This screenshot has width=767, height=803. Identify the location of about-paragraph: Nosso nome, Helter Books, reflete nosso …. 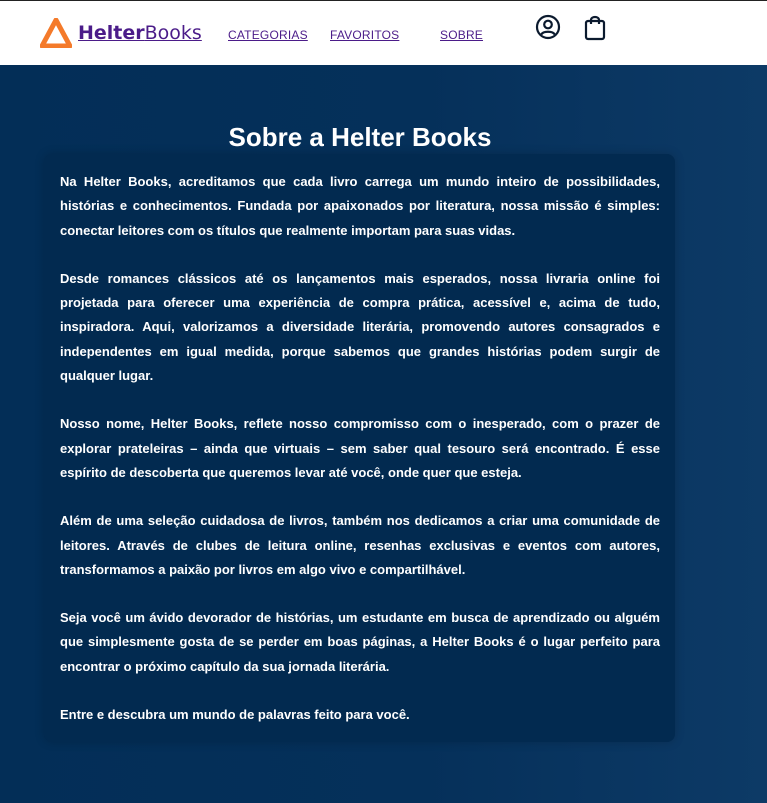
(360, 448).